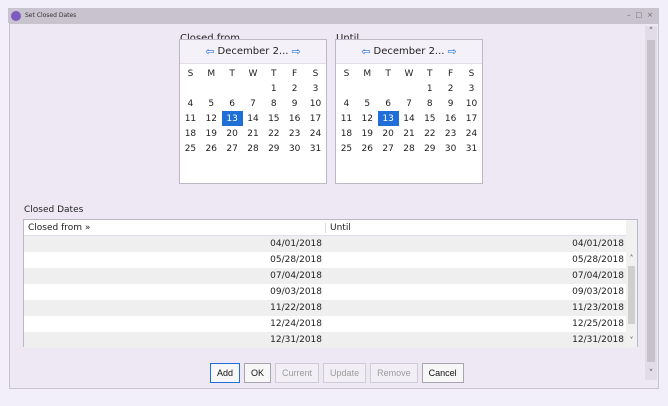 The image size is (668, 406). What do you see at coordinates (345, 373) in the screenshot?
I see `update-button: Update` at bounding box center [345, 373].